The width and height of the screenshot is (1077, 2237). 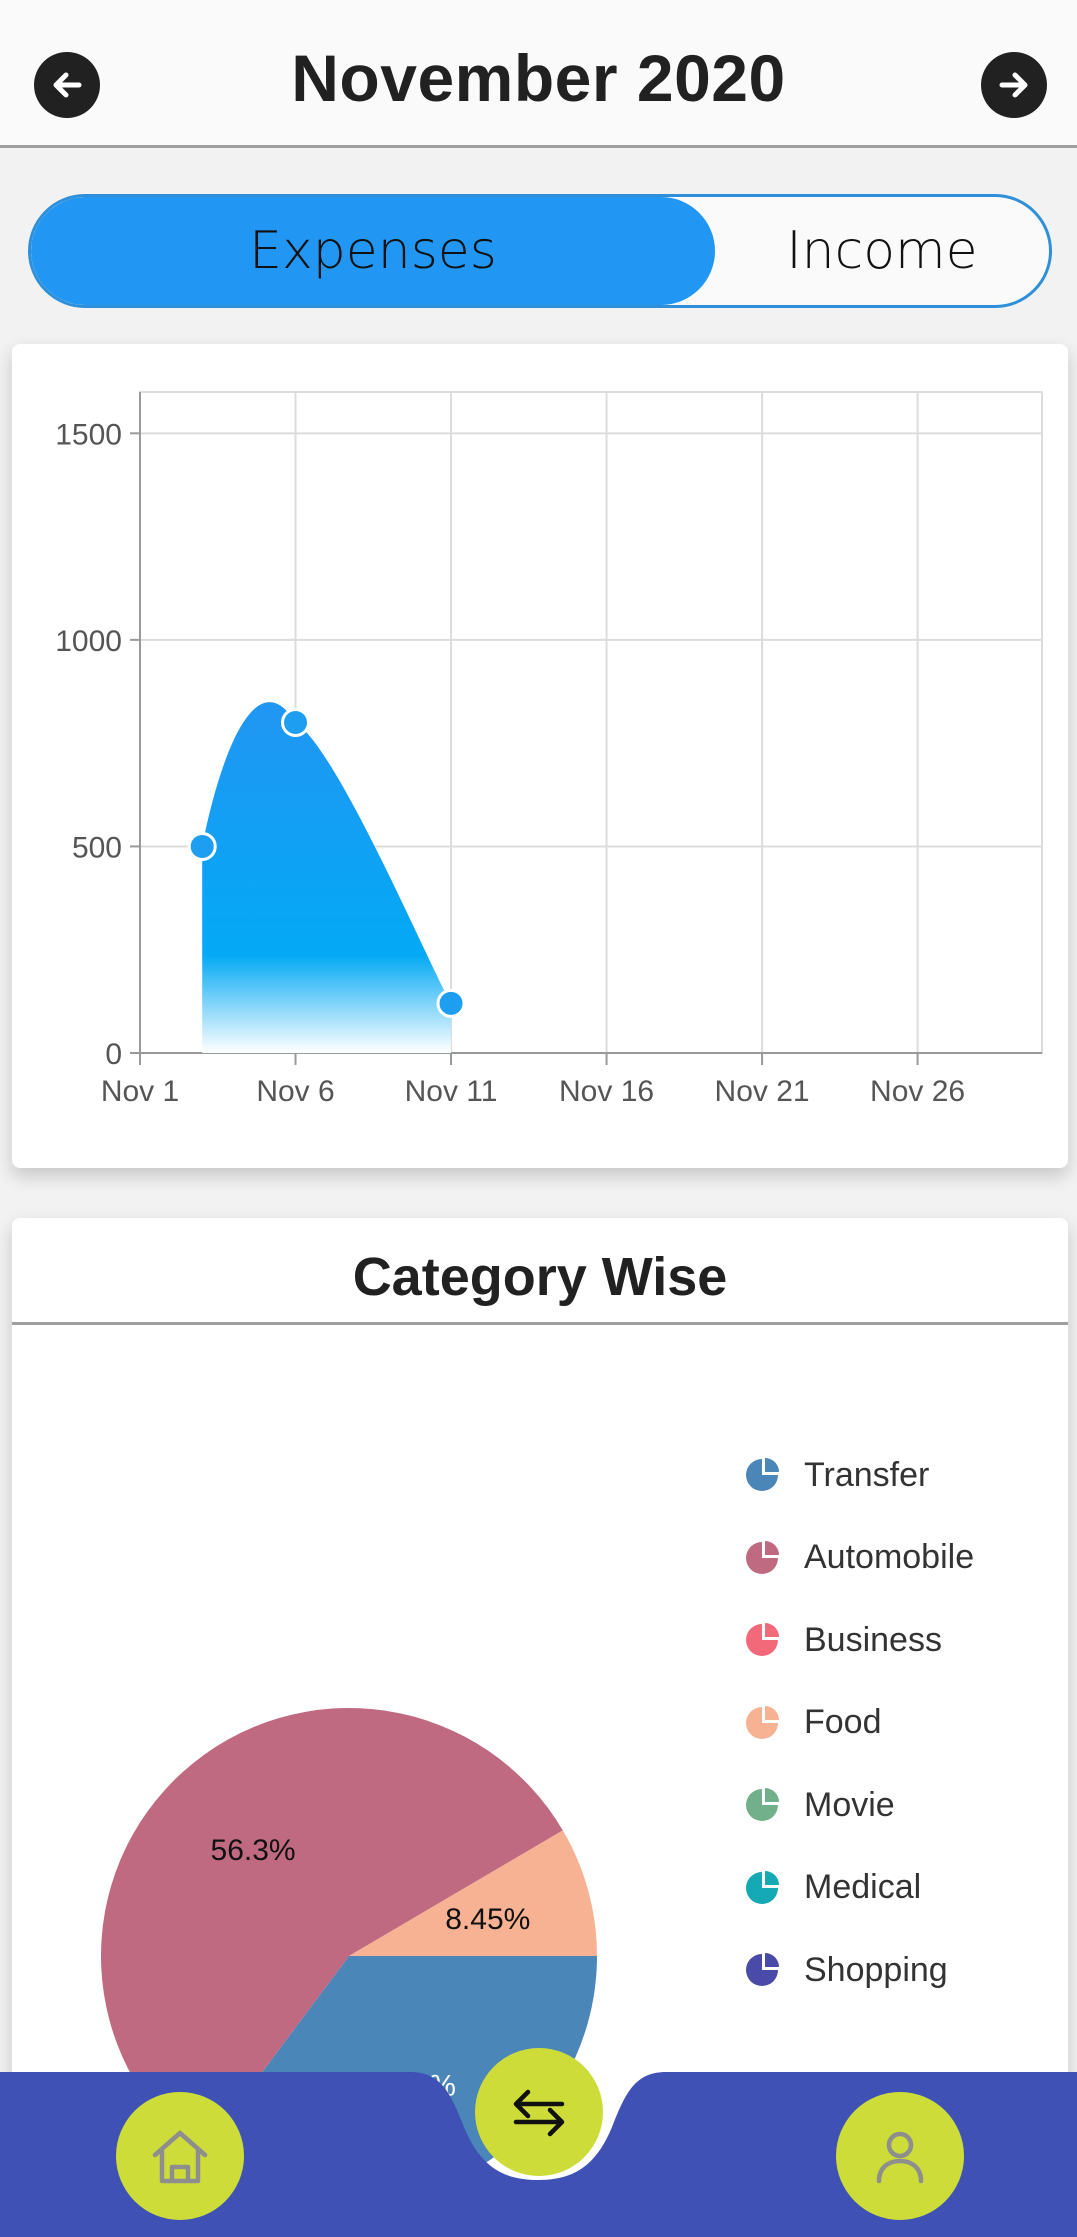 I want to click on expenses-income-toggle: Expenses Income, so click(x=540, y=251).